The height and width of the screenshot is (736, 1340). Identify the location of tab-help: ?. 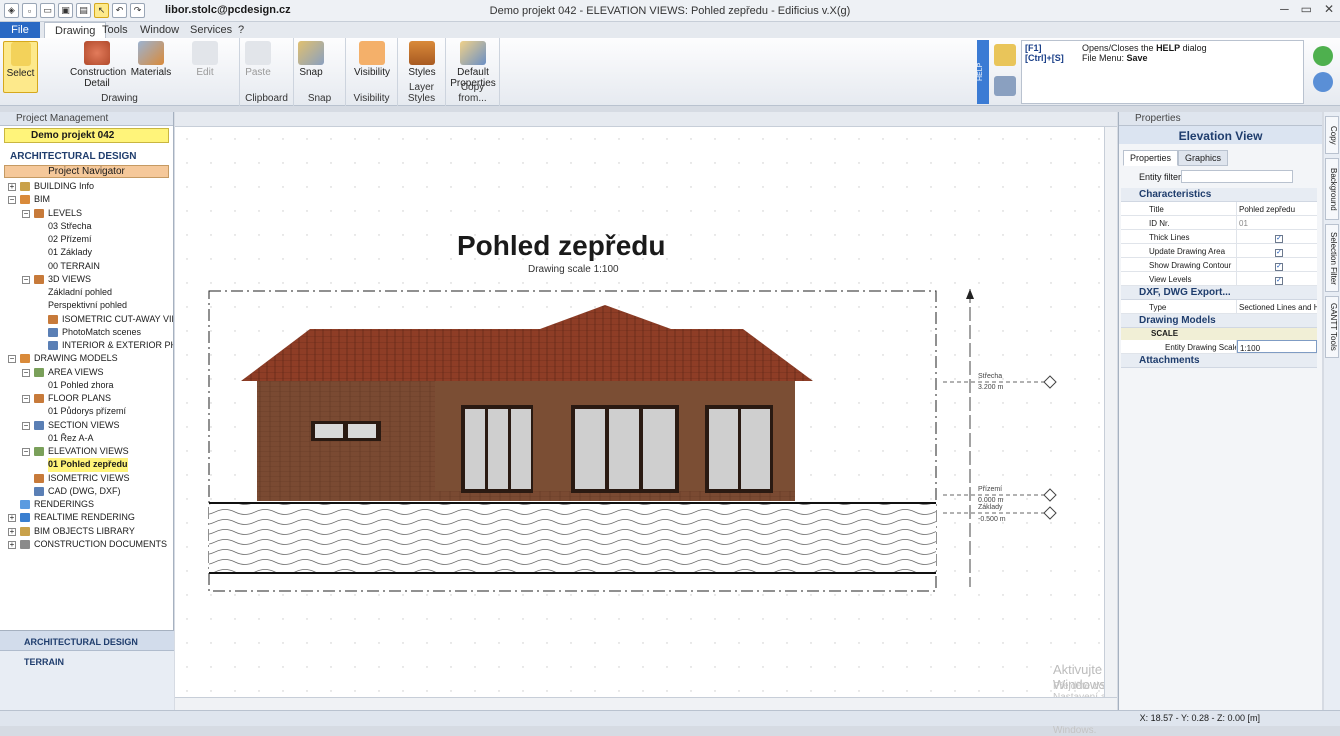
(241, 30).